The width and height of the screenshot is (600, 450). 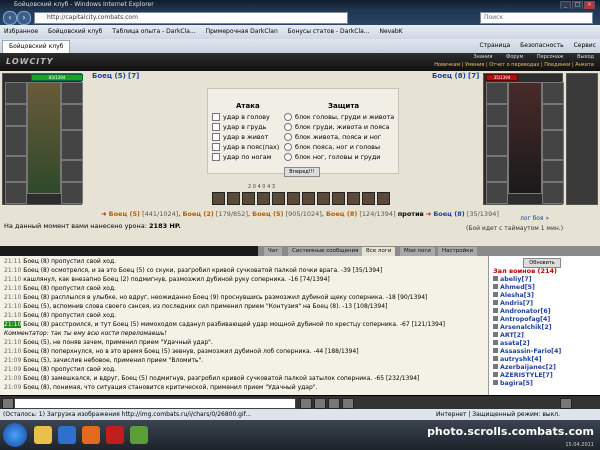 I want to click on warrior-item: Arsenalchik[2], so click(x=522, y=327).